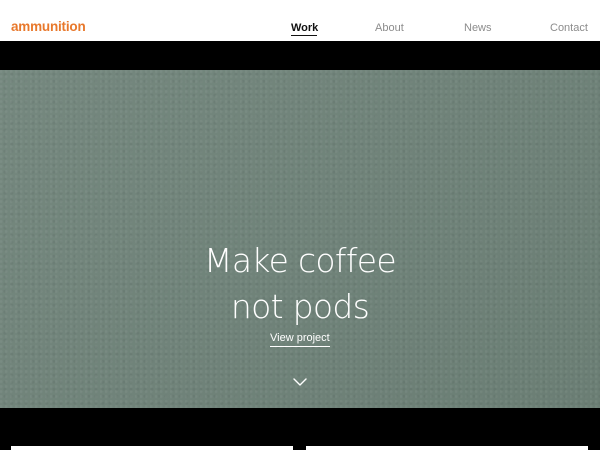 This screenshot has width=600, height=450. Describe the element at coordinates (300, 339) in the screenshot. I see `view-project-link: View project` at that location.